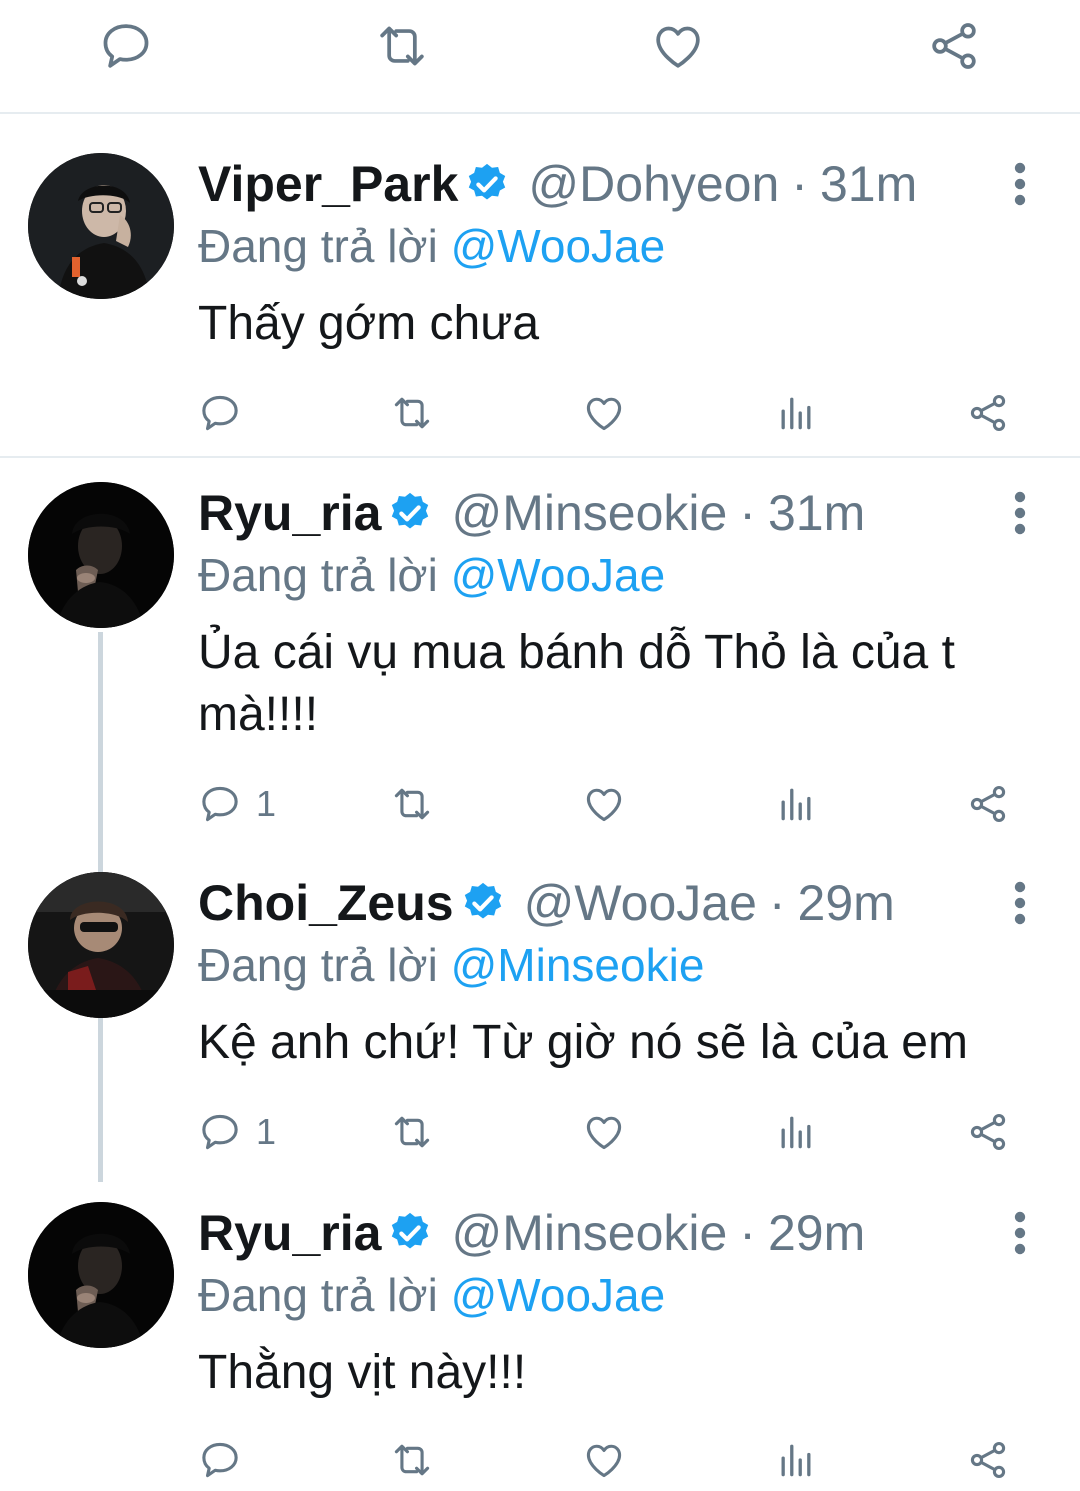  Describe the element at coordinates (540, 1132) in the screenshot. I see `tweet-actions: 1` at that location.